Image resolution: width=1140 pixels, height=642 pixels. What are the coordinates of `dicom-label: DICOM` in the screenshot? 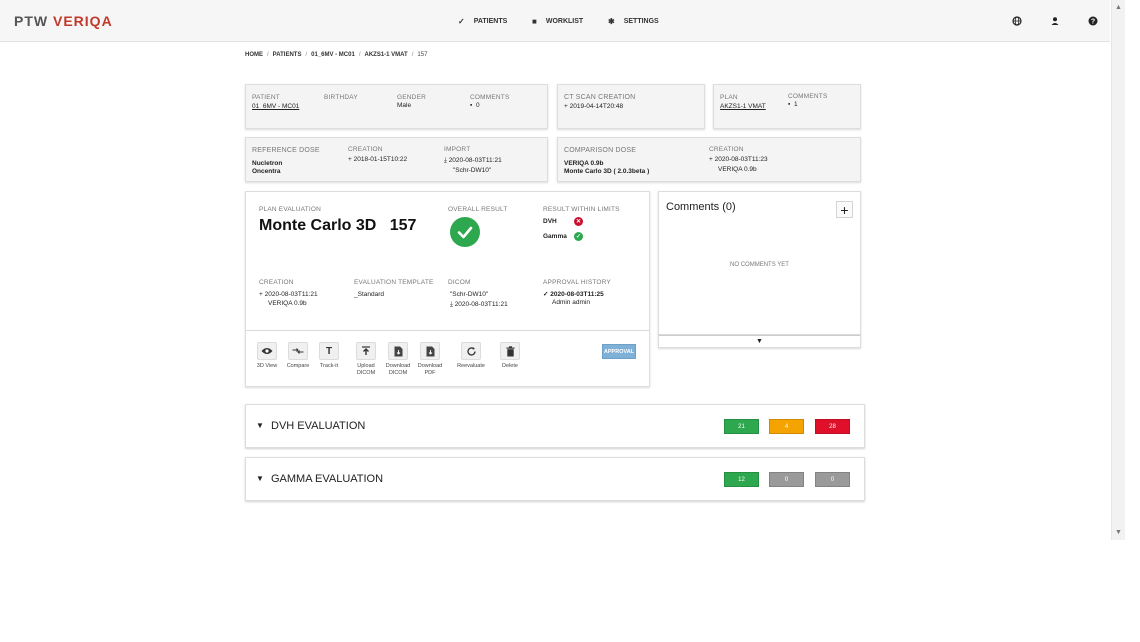 It's located at (459, 282).